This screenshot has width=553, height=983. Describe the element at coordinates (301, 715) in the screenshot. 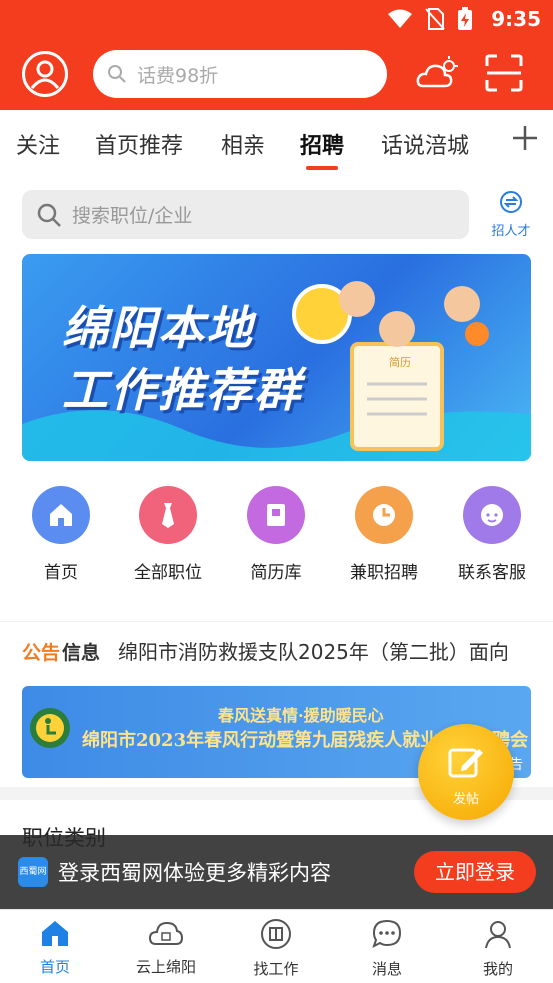

I see `job-fair-subtitle: 春风送真情·援助暖民心` at that location.